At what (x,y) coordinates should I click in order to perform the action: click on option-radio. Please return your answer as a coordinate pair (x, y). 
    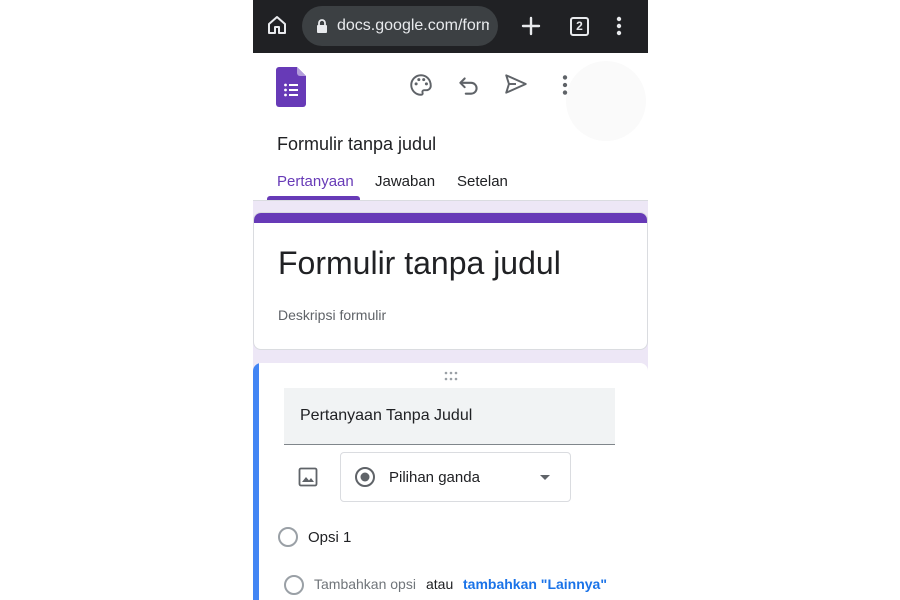
    Looking at the image, I should click on (288, 537).